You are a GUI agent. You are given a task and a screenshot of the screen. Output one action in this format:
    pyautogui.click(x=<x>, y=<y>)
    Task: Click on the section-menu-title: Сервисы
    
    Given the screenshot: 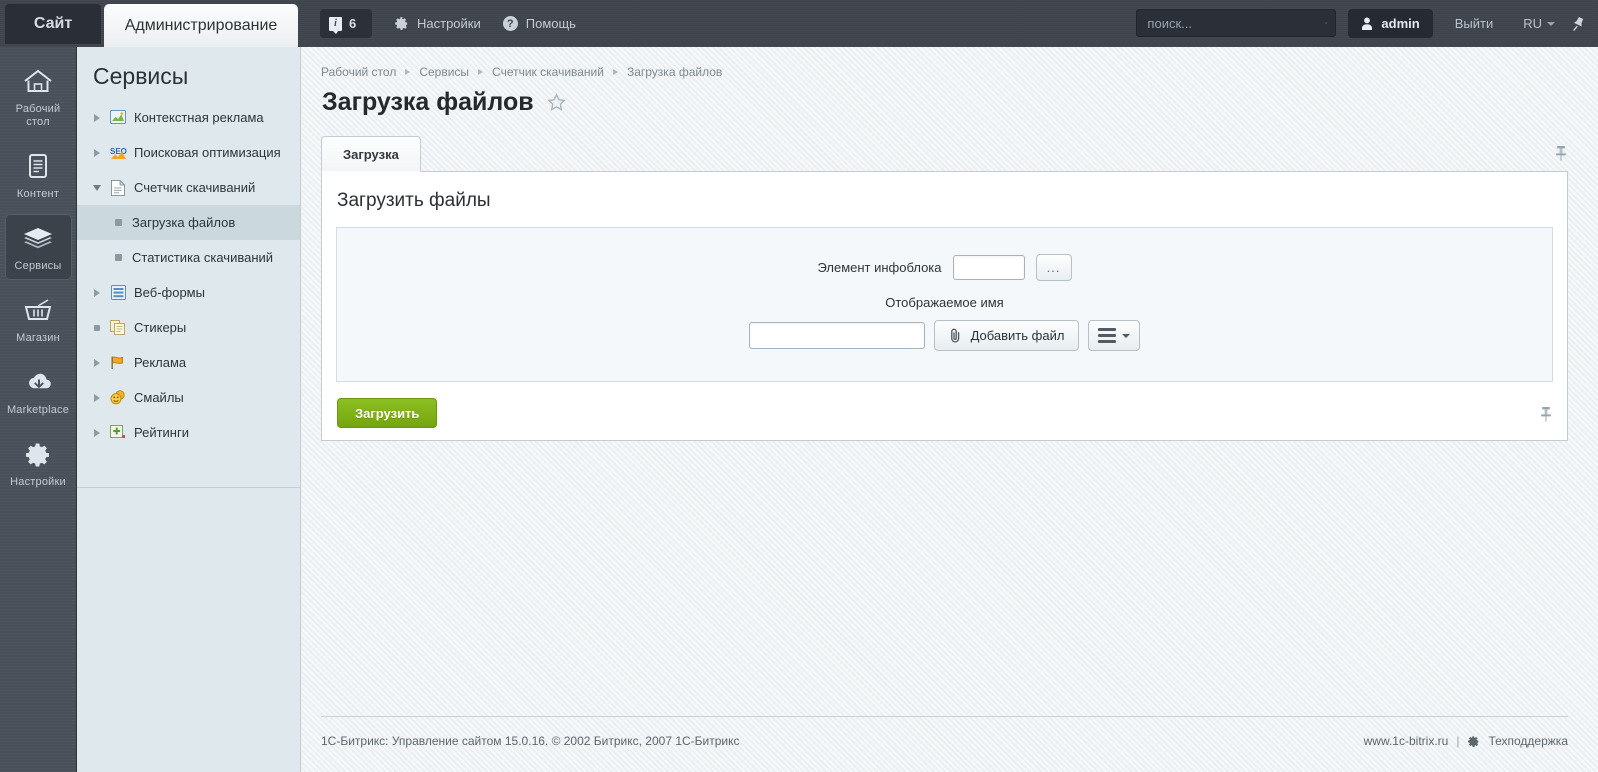 What is the action you would take?
    pyautogui.click(x=141, y=76)
    